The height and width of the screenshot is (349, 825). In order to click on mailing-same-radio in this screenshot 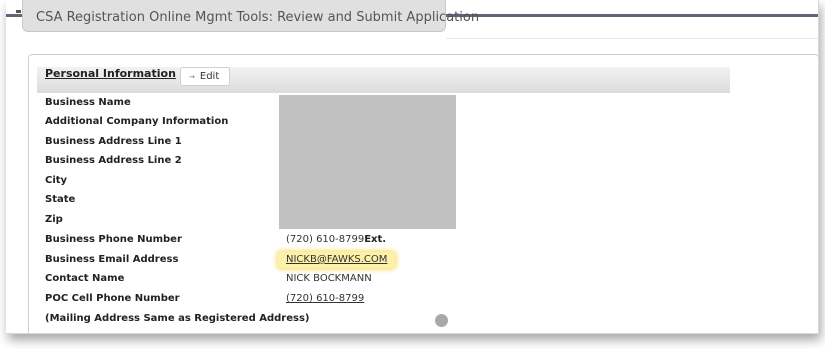, I will do `click(441, 320)`.